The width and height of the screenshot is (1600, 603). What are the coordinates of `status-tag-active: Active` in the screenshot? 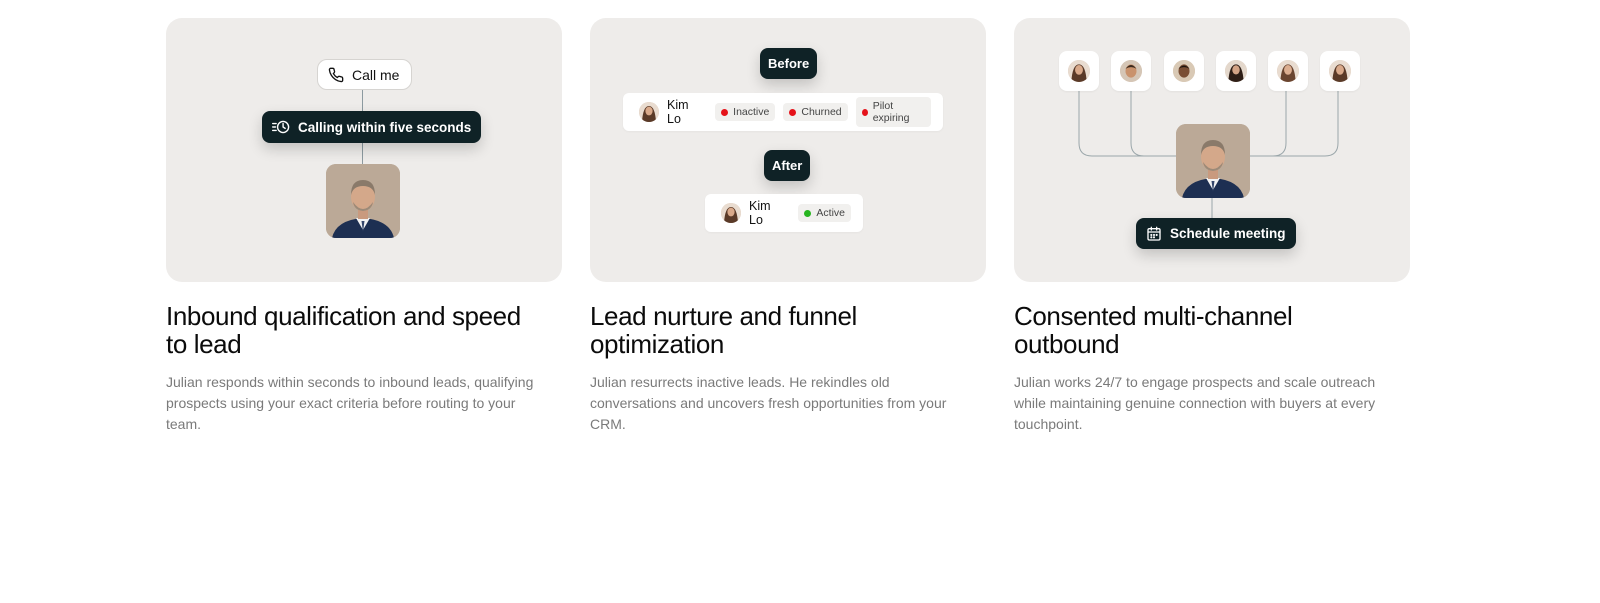 It's located at (824, 213).